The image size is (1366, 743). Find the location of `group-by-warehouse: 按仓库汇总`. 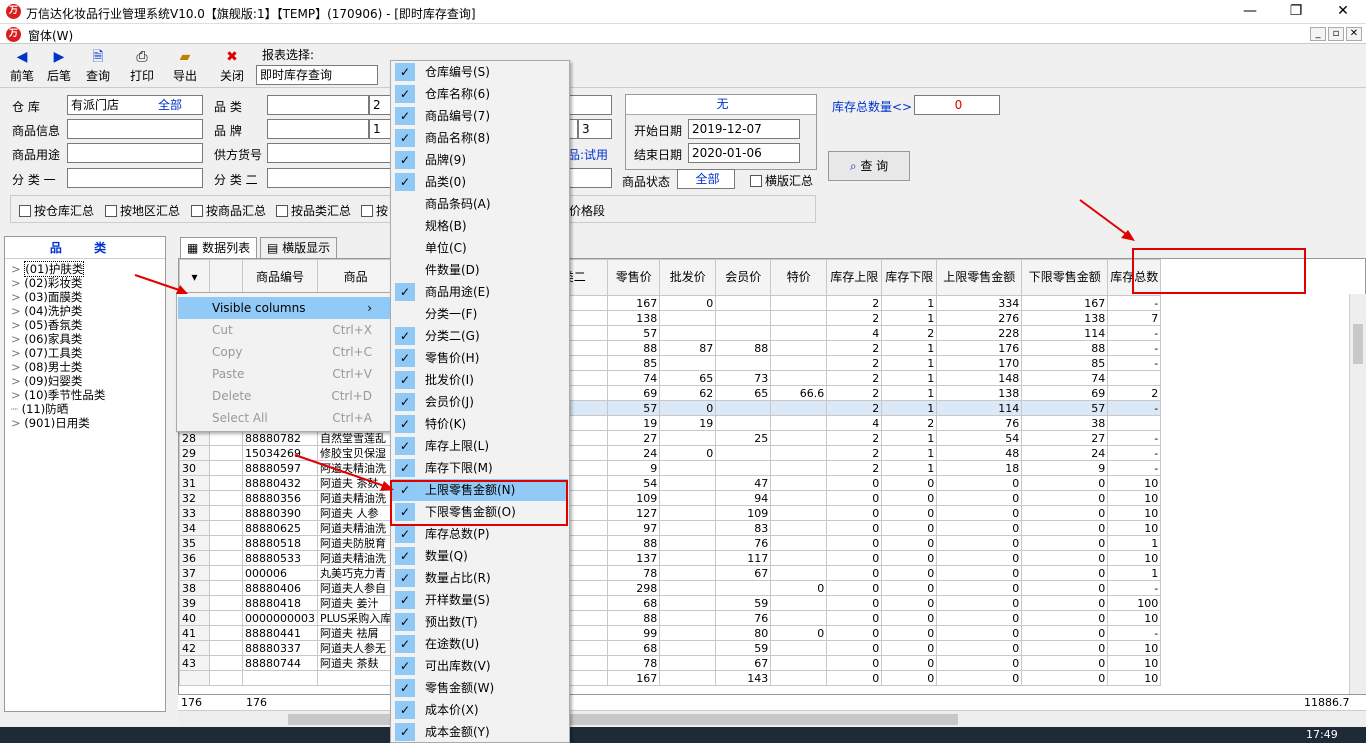

group-by-warehouse: 按仓库汇总 is located at coordinates (56, 210).